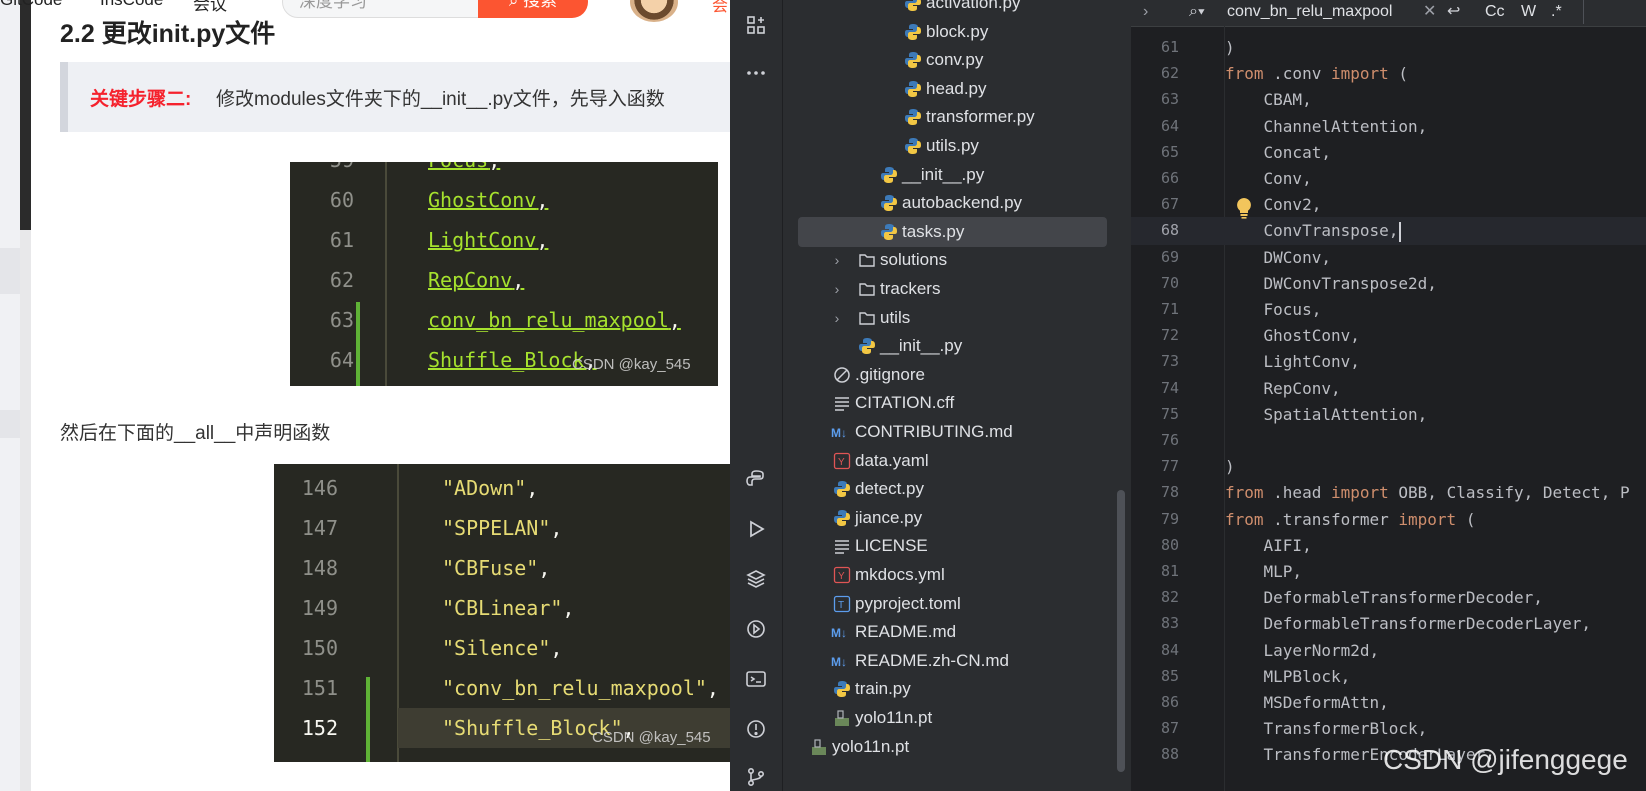  What do you see at coordinates (319, 528) in the screenshot?
I see `line-number: 147` at bounding box center [319, 528].